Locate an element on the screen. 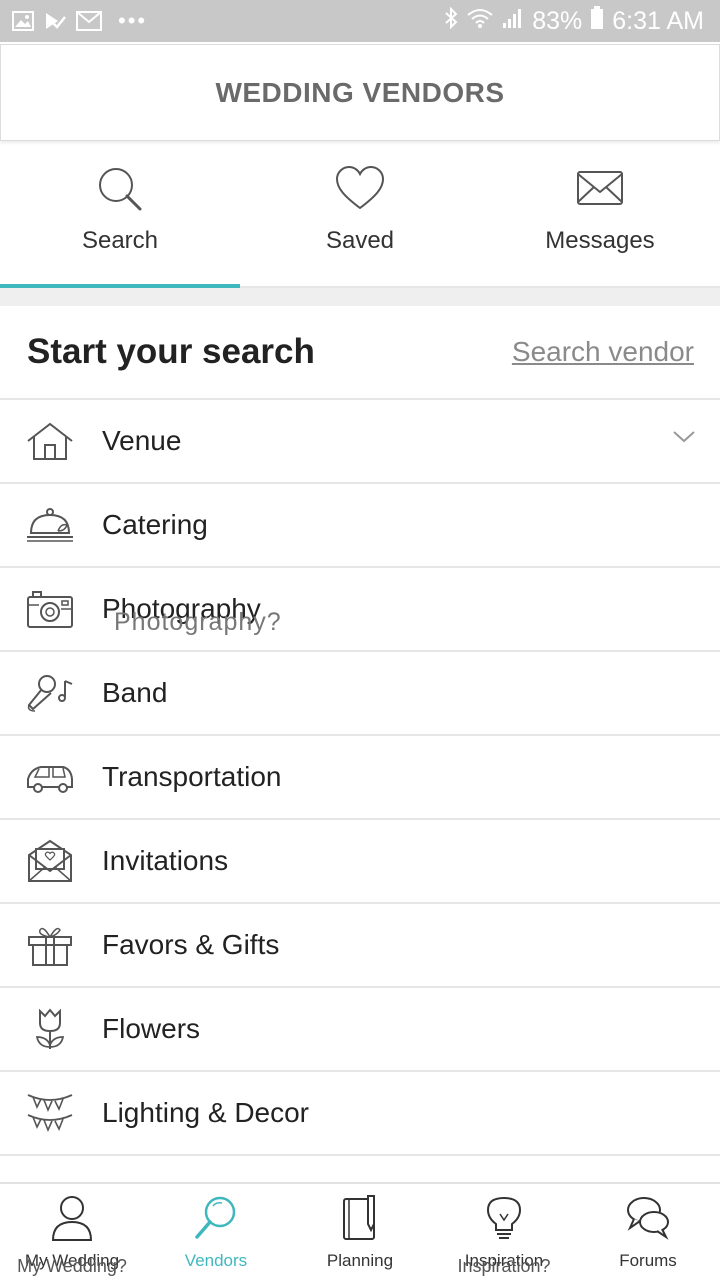 The width and height of the screenshot is (720, 1282). category-label: Flowers is located at coordinates (151, 1028).